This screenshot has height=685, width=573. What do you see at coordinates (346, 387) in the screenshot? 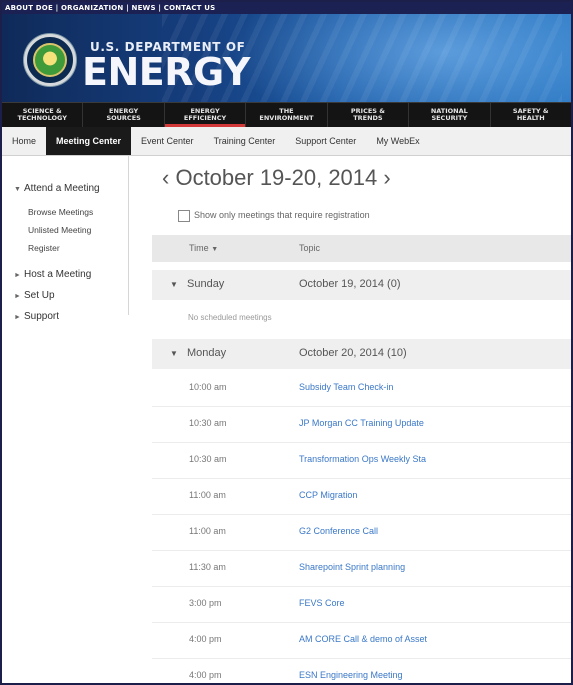
I see `meeting-topic-link: Subsidy Team Check-in` at bounding box center [346, 387].